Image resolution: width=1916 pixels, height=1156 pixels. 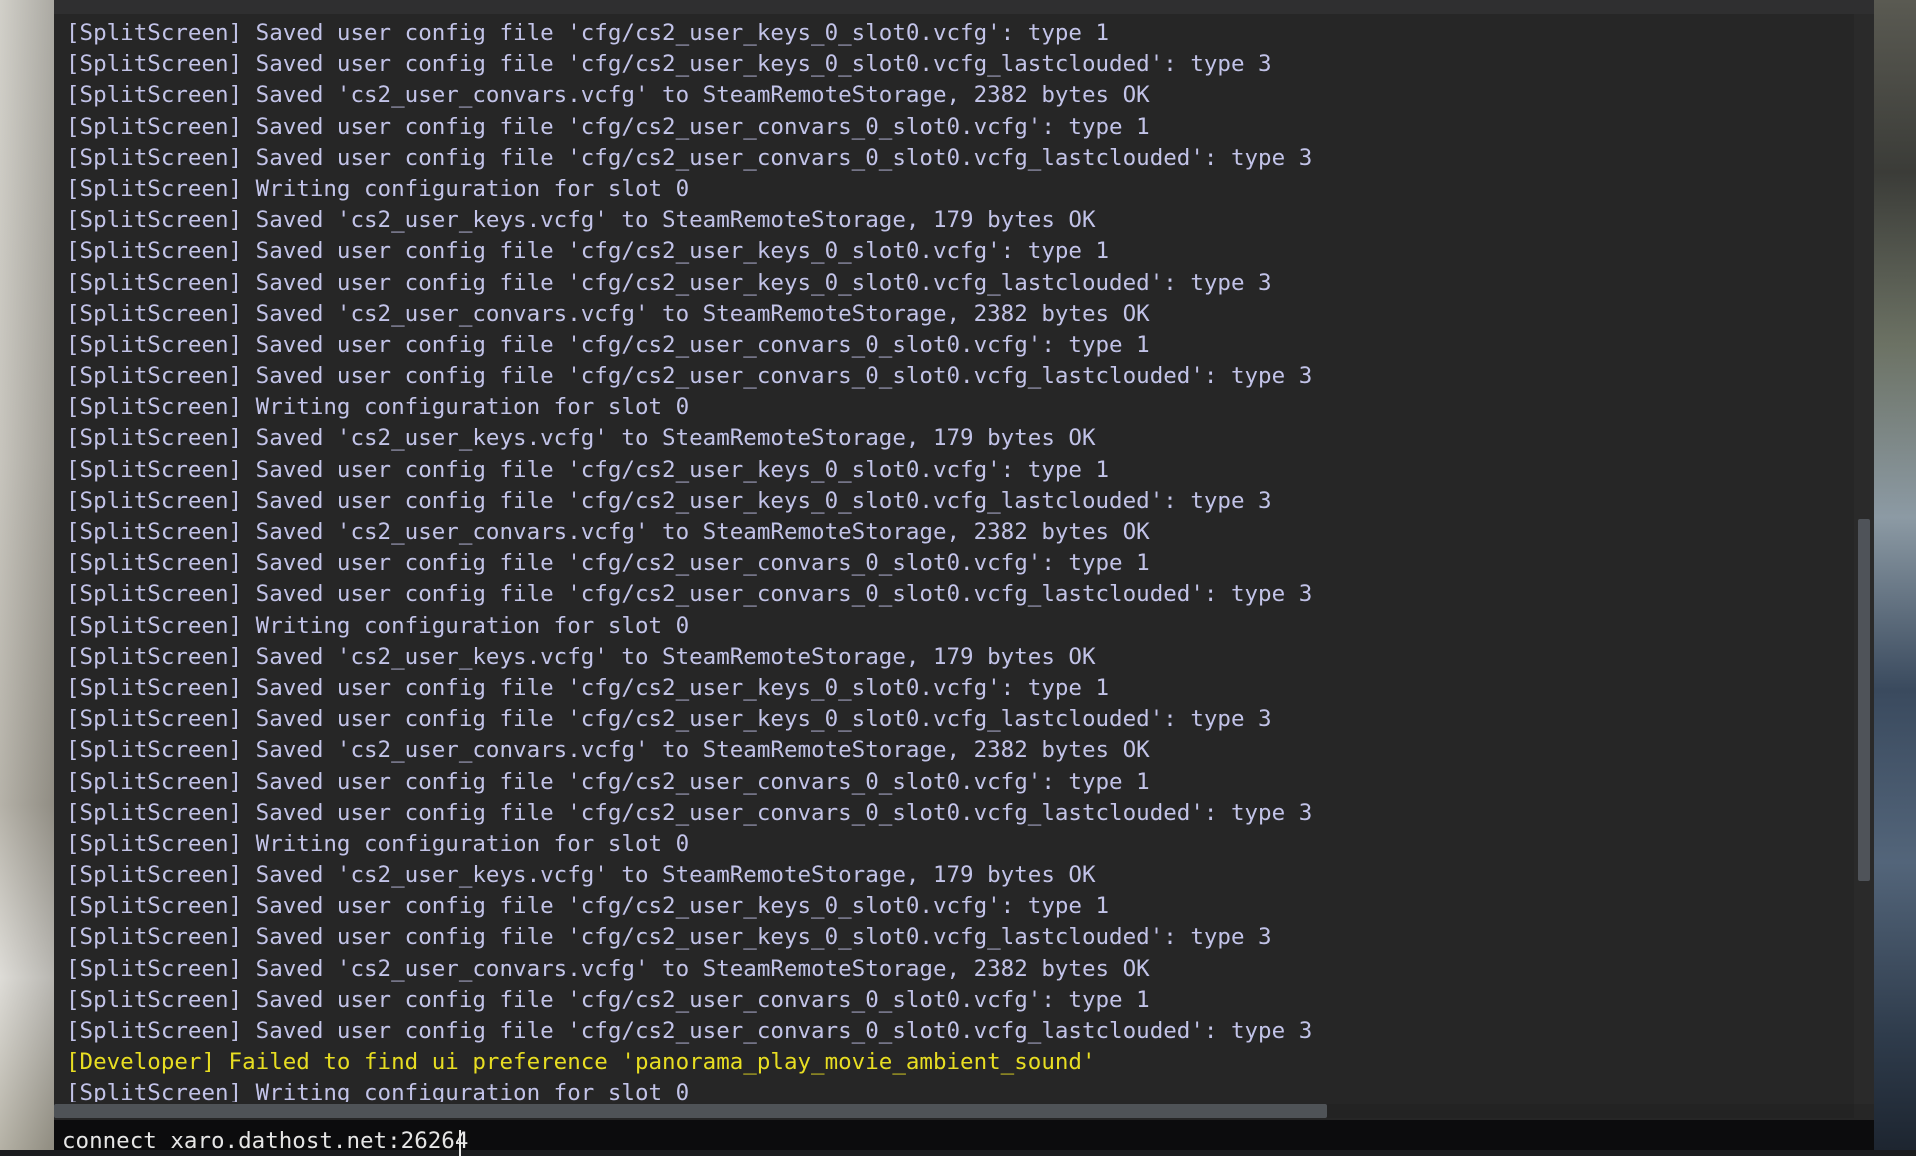 I want to click on vertical-scrollbar-thumb, so click(x=1864, y=700).